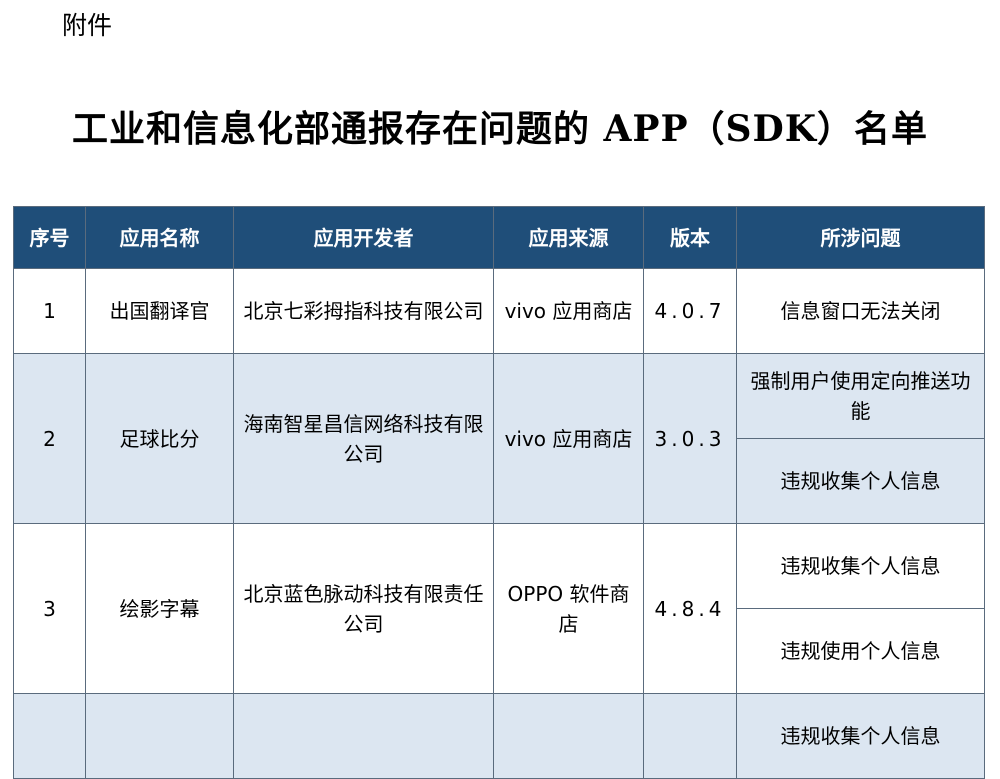  What do you see at coordinates (690, 736) in the screenshot?
I see `row-version` at bounding box center [690, 736].